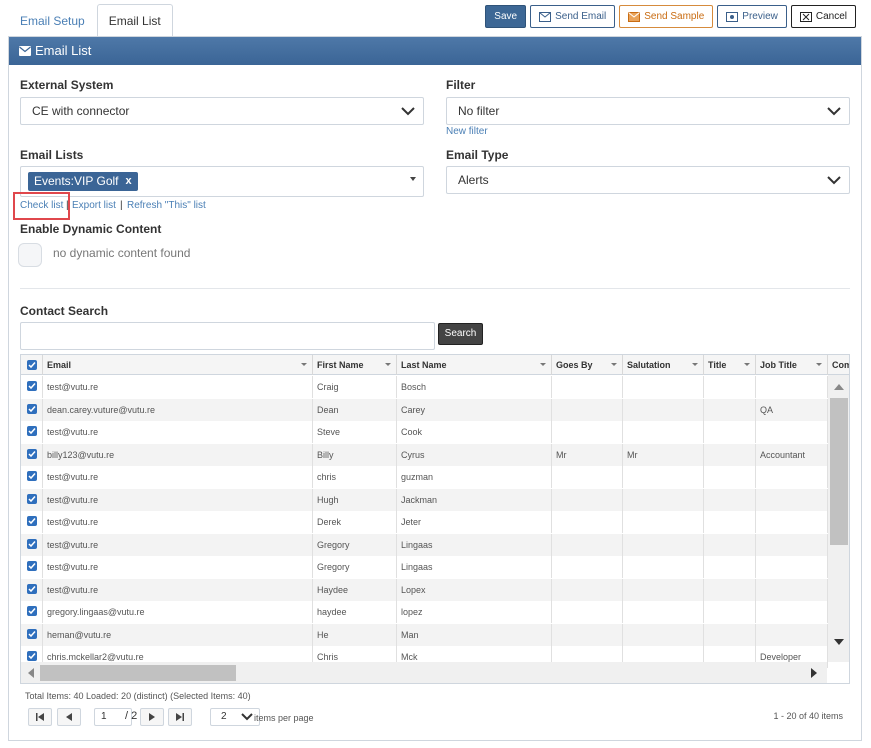  What do you see at coordinates (839, 387) in the screenshot?
I see `scroll-up-icon` at bounding box center [839, 387].